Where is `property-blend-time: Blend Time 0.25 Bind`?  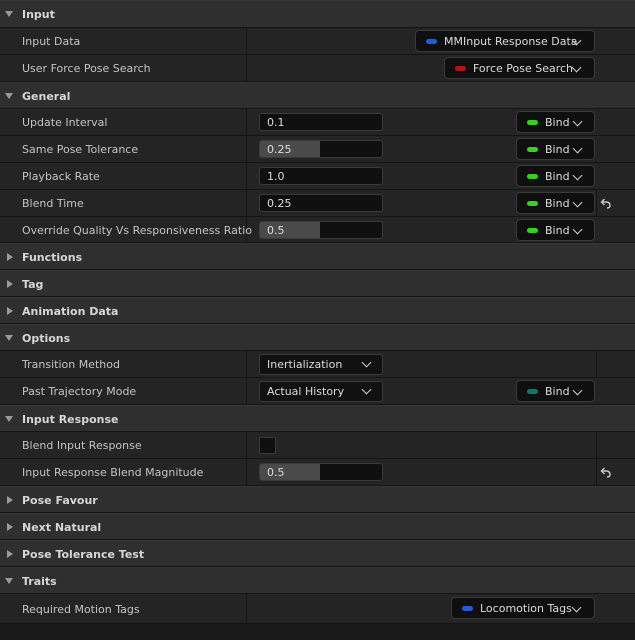 property-blend-time: Blend Time 0.25 Bind is located at coordinates (317, 203).